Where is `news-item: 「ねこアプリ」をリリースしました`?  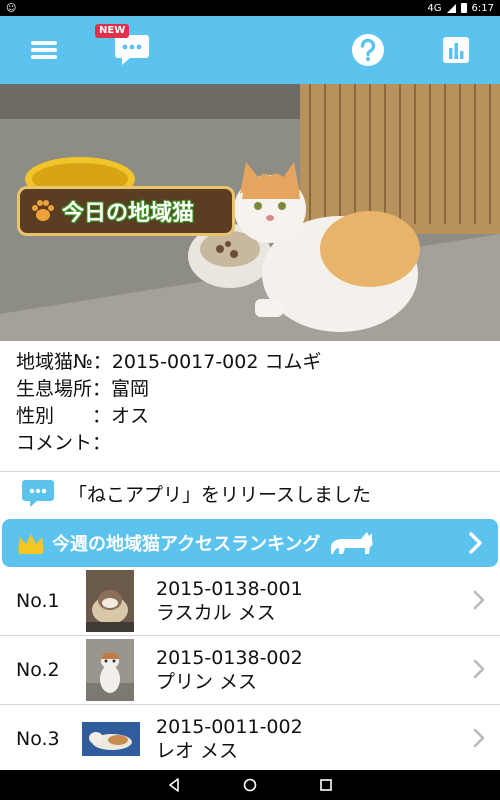
news-item: 「ねこアプリ」をリリースしました is located at coordinates (250, 493).